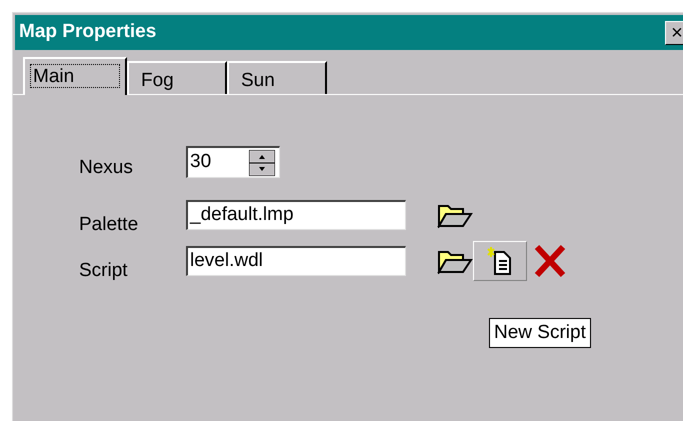  Describe the element at coordinates (296, 261) in the screenshot. I see `text-field: level.wdl` at that location.